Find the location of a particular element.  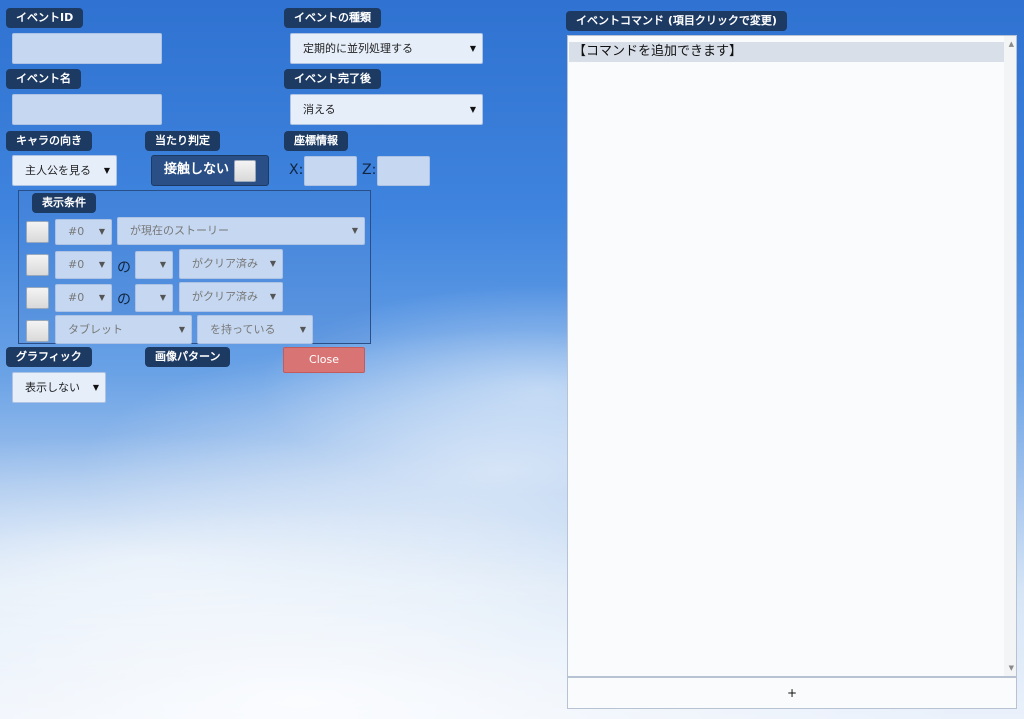

condition-3-sub-select: ▼ is located at coordinates (154, 298).